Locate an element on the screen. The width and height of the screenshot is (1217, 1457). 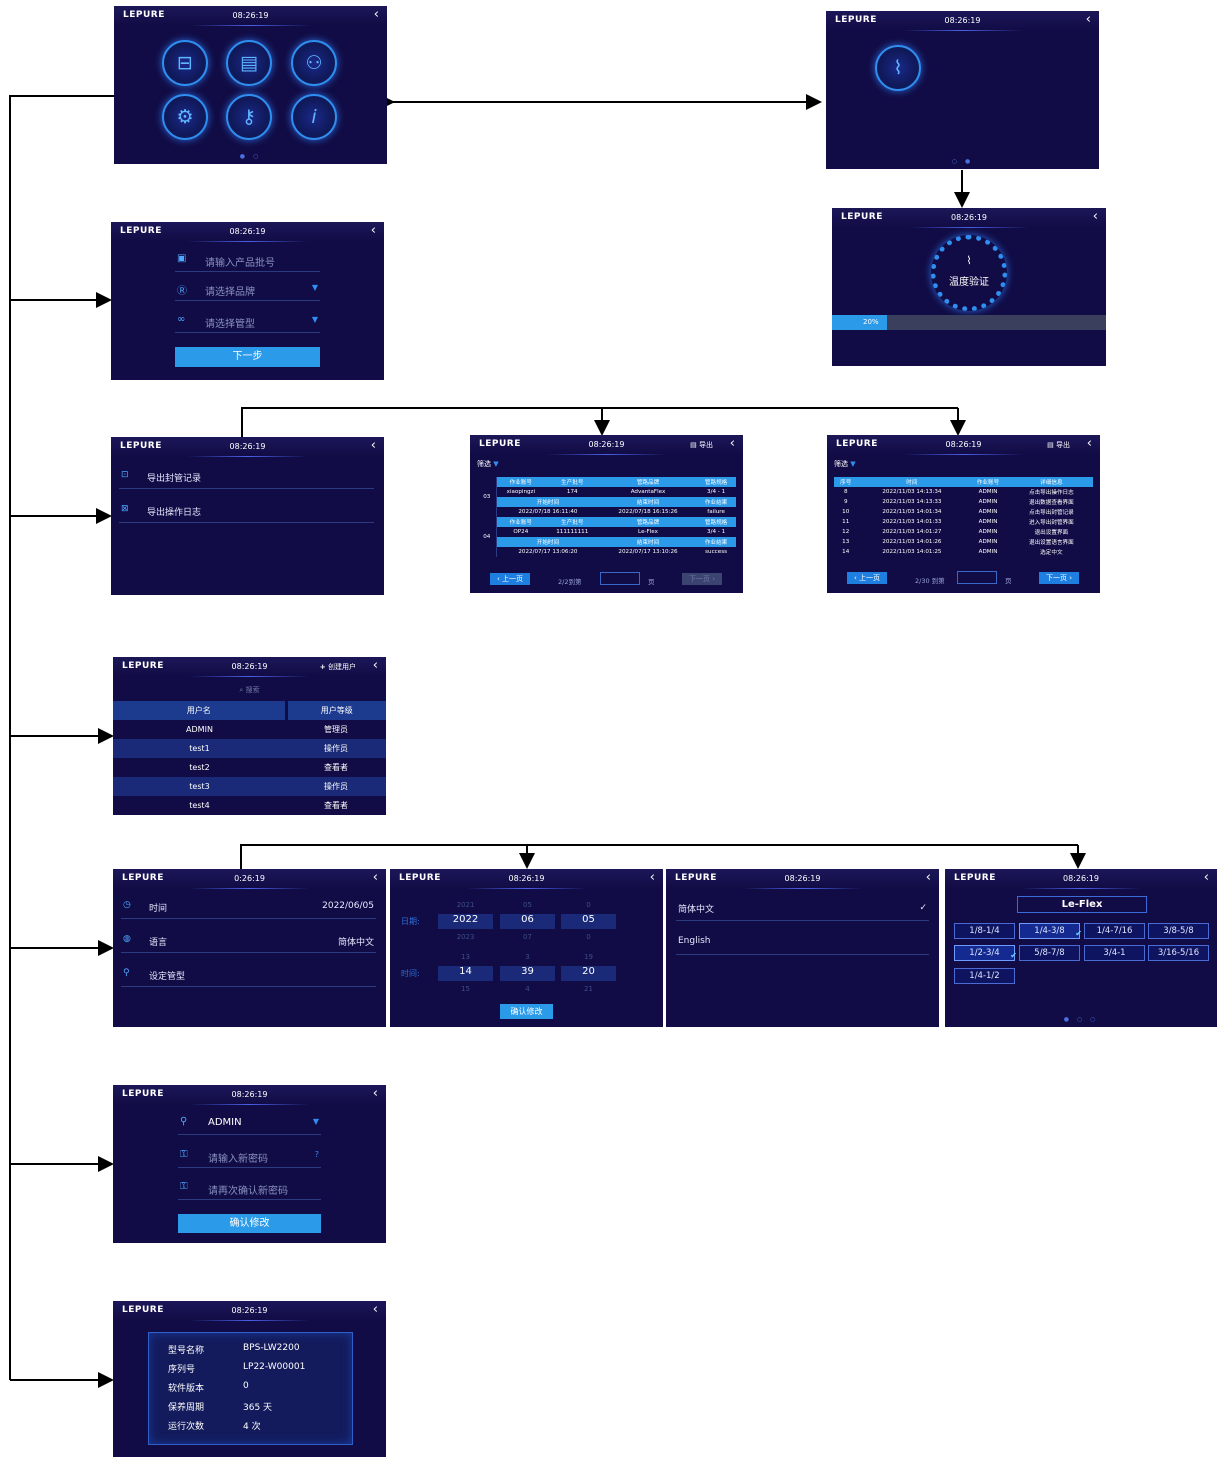
user-select: ⚲ ADMIN ▼ is located at coordinates (249, 1124).